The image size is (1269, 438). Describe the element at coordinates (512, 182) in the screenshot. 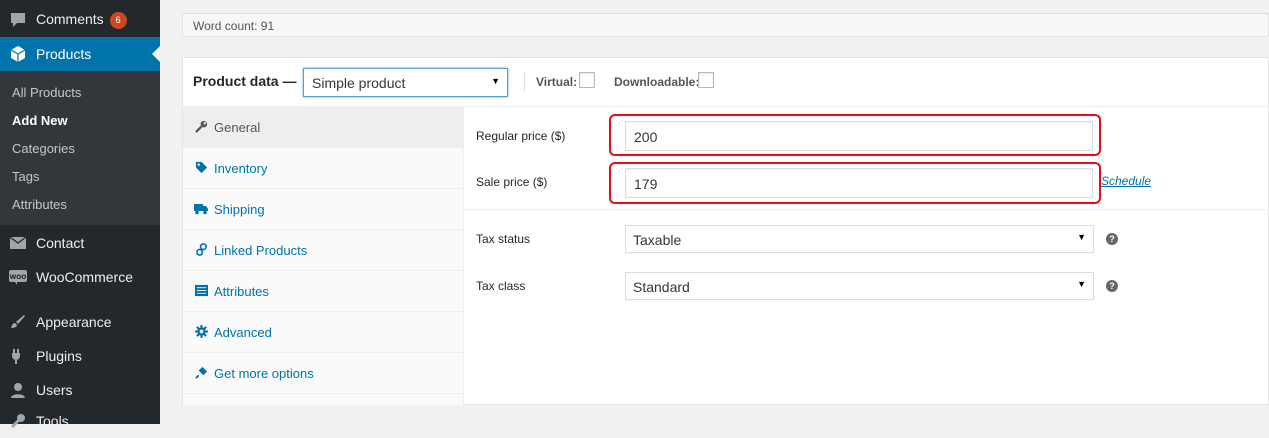

I see `sale-price-label: Sale price ($)` at that location.